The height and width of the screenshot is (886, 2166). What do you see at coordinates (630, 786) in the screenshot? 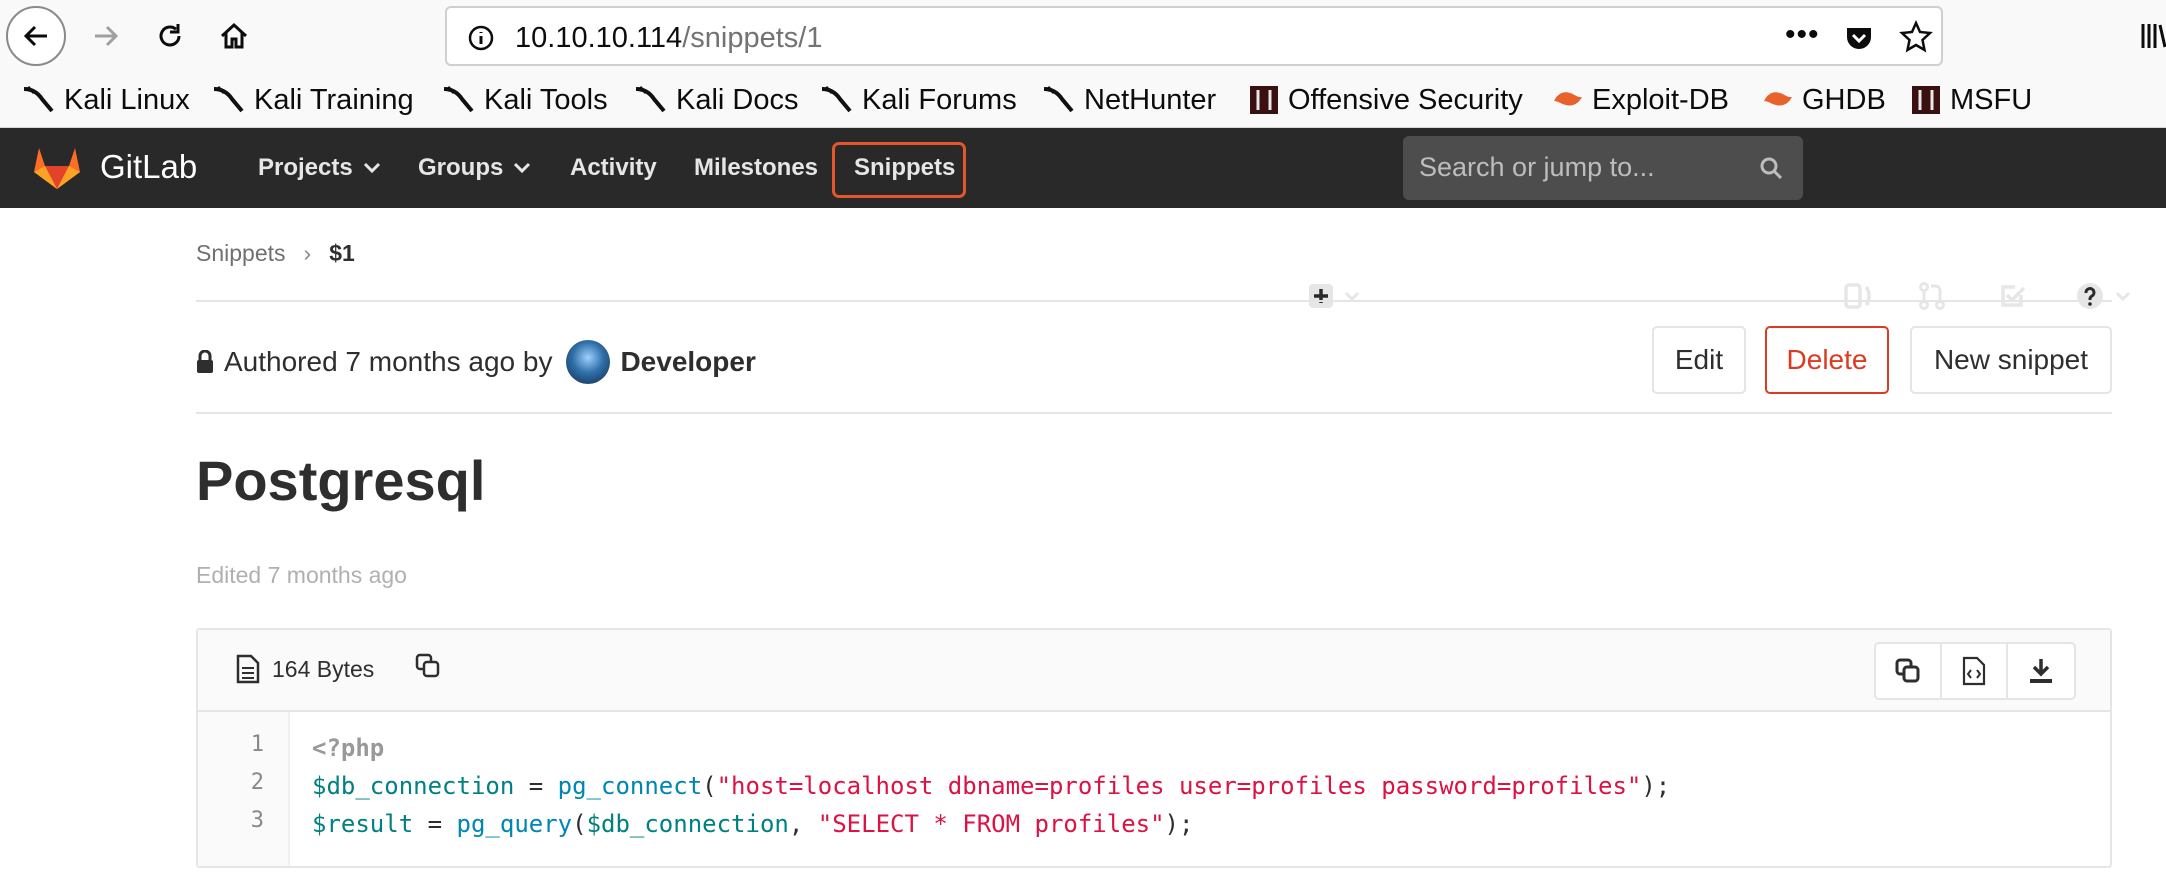
I see `code-function: pg_connect` at bounding box center [630, 786].